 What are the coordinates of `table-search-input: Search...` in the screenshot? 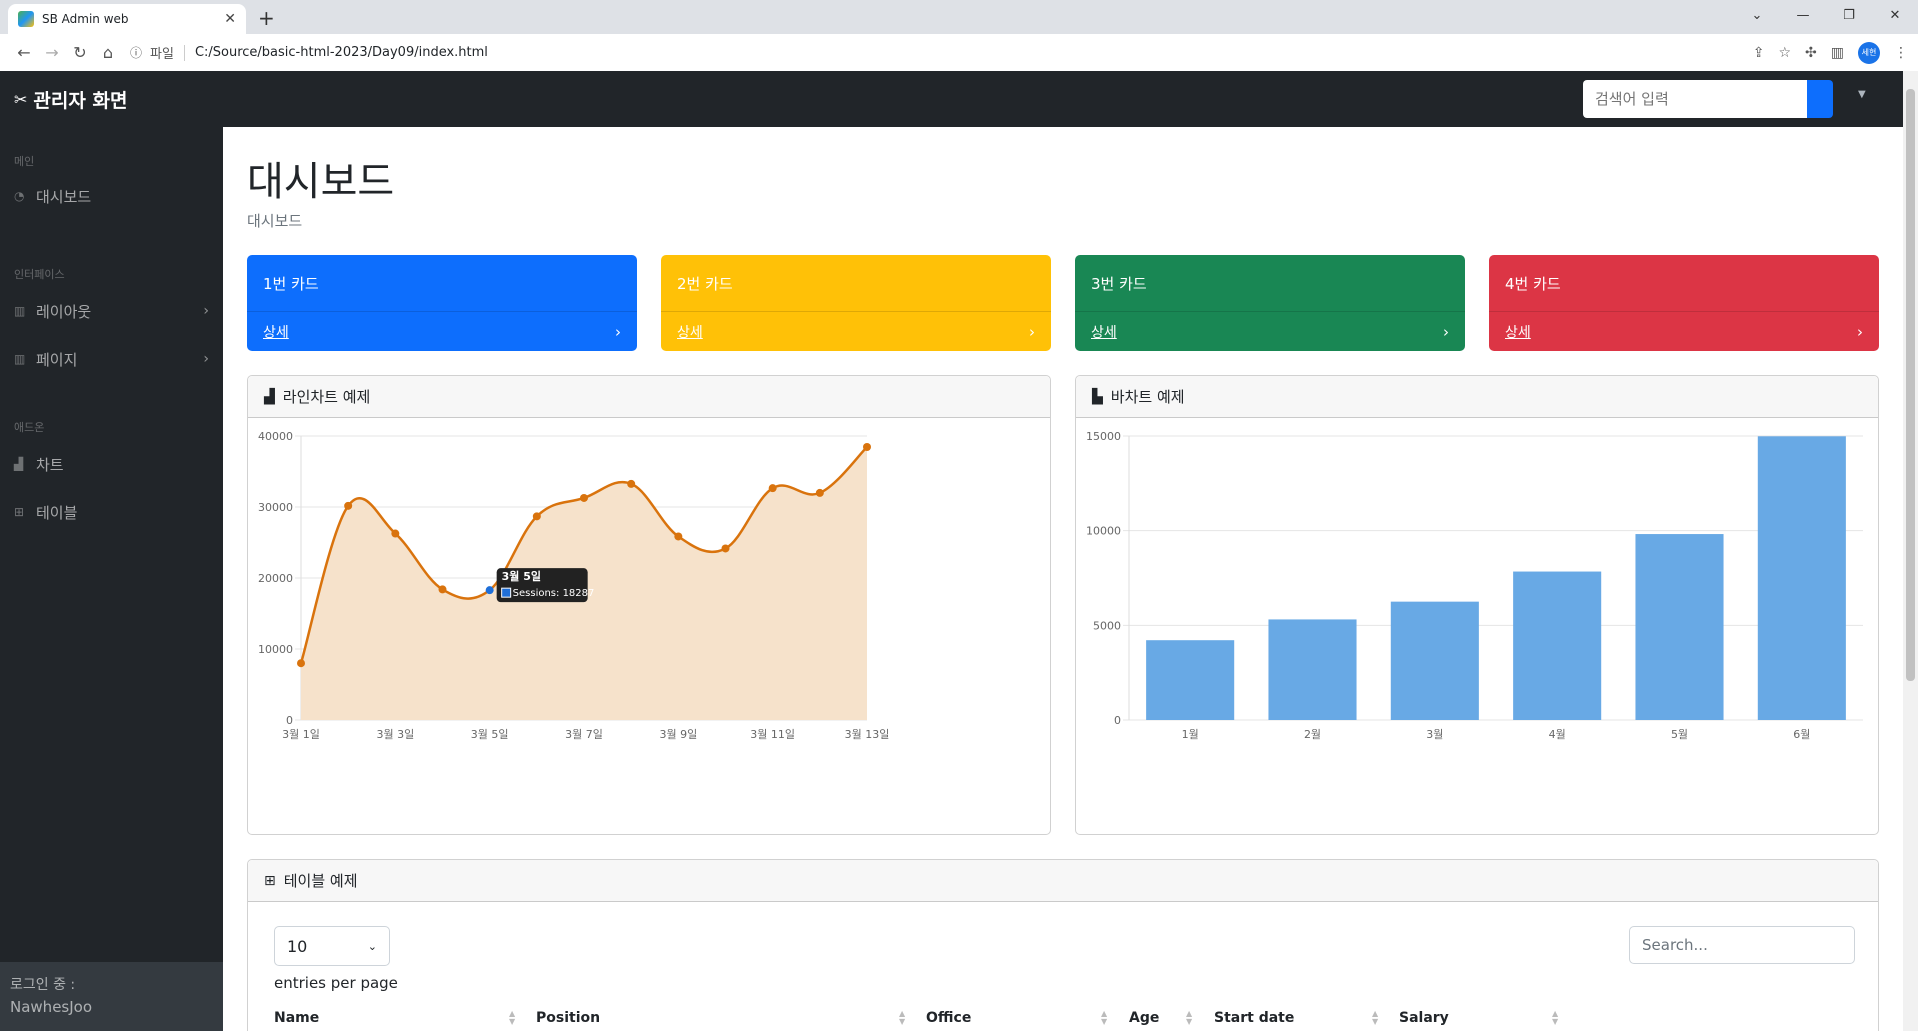 It's located at (1742, 945).